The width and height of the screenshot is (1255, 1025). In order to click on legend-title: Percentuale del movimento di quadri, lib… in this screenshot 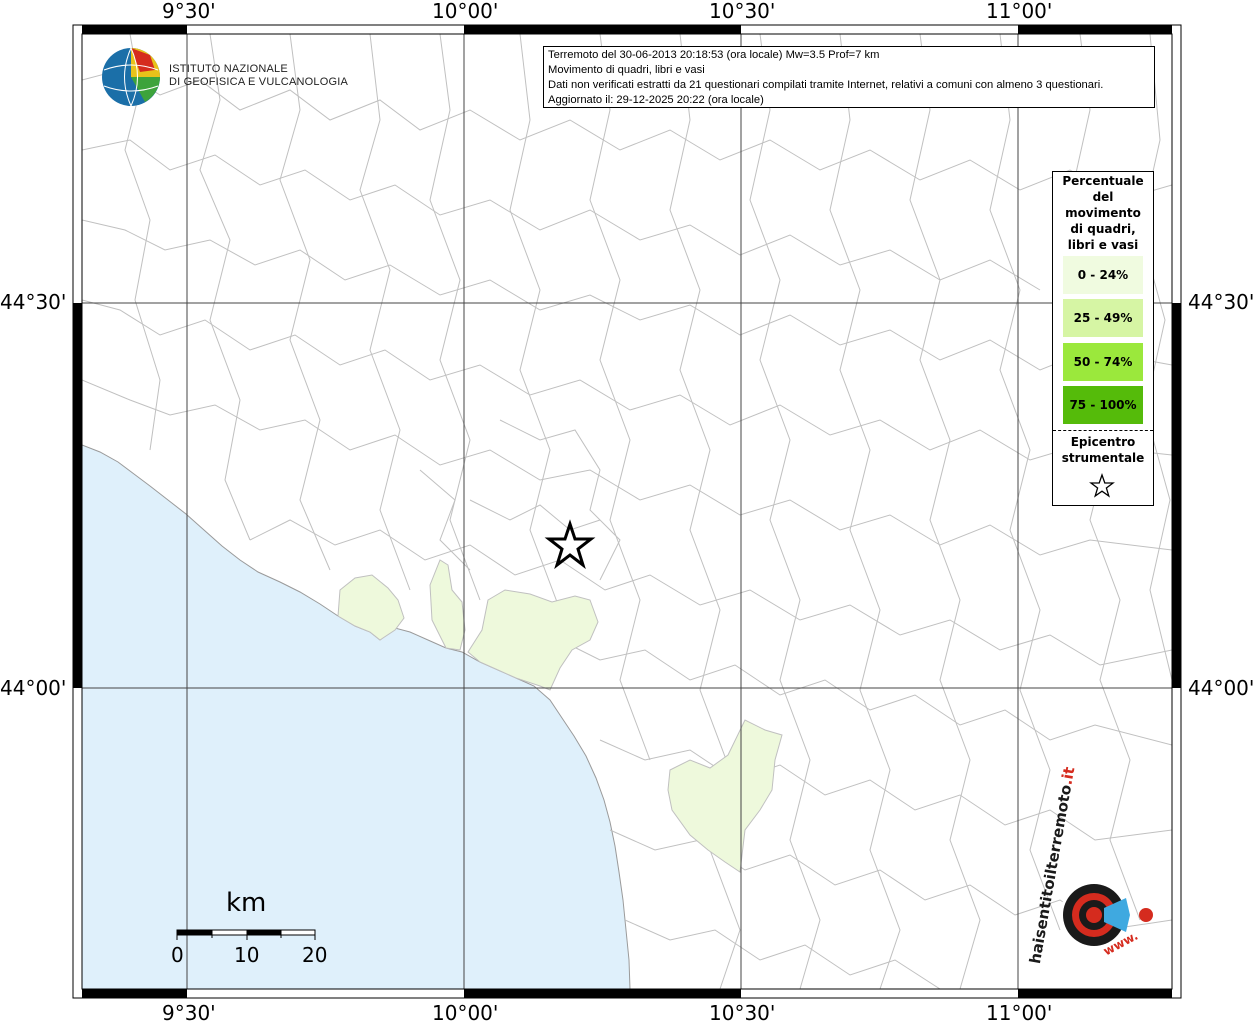, I will do `click(1103, 212)`.